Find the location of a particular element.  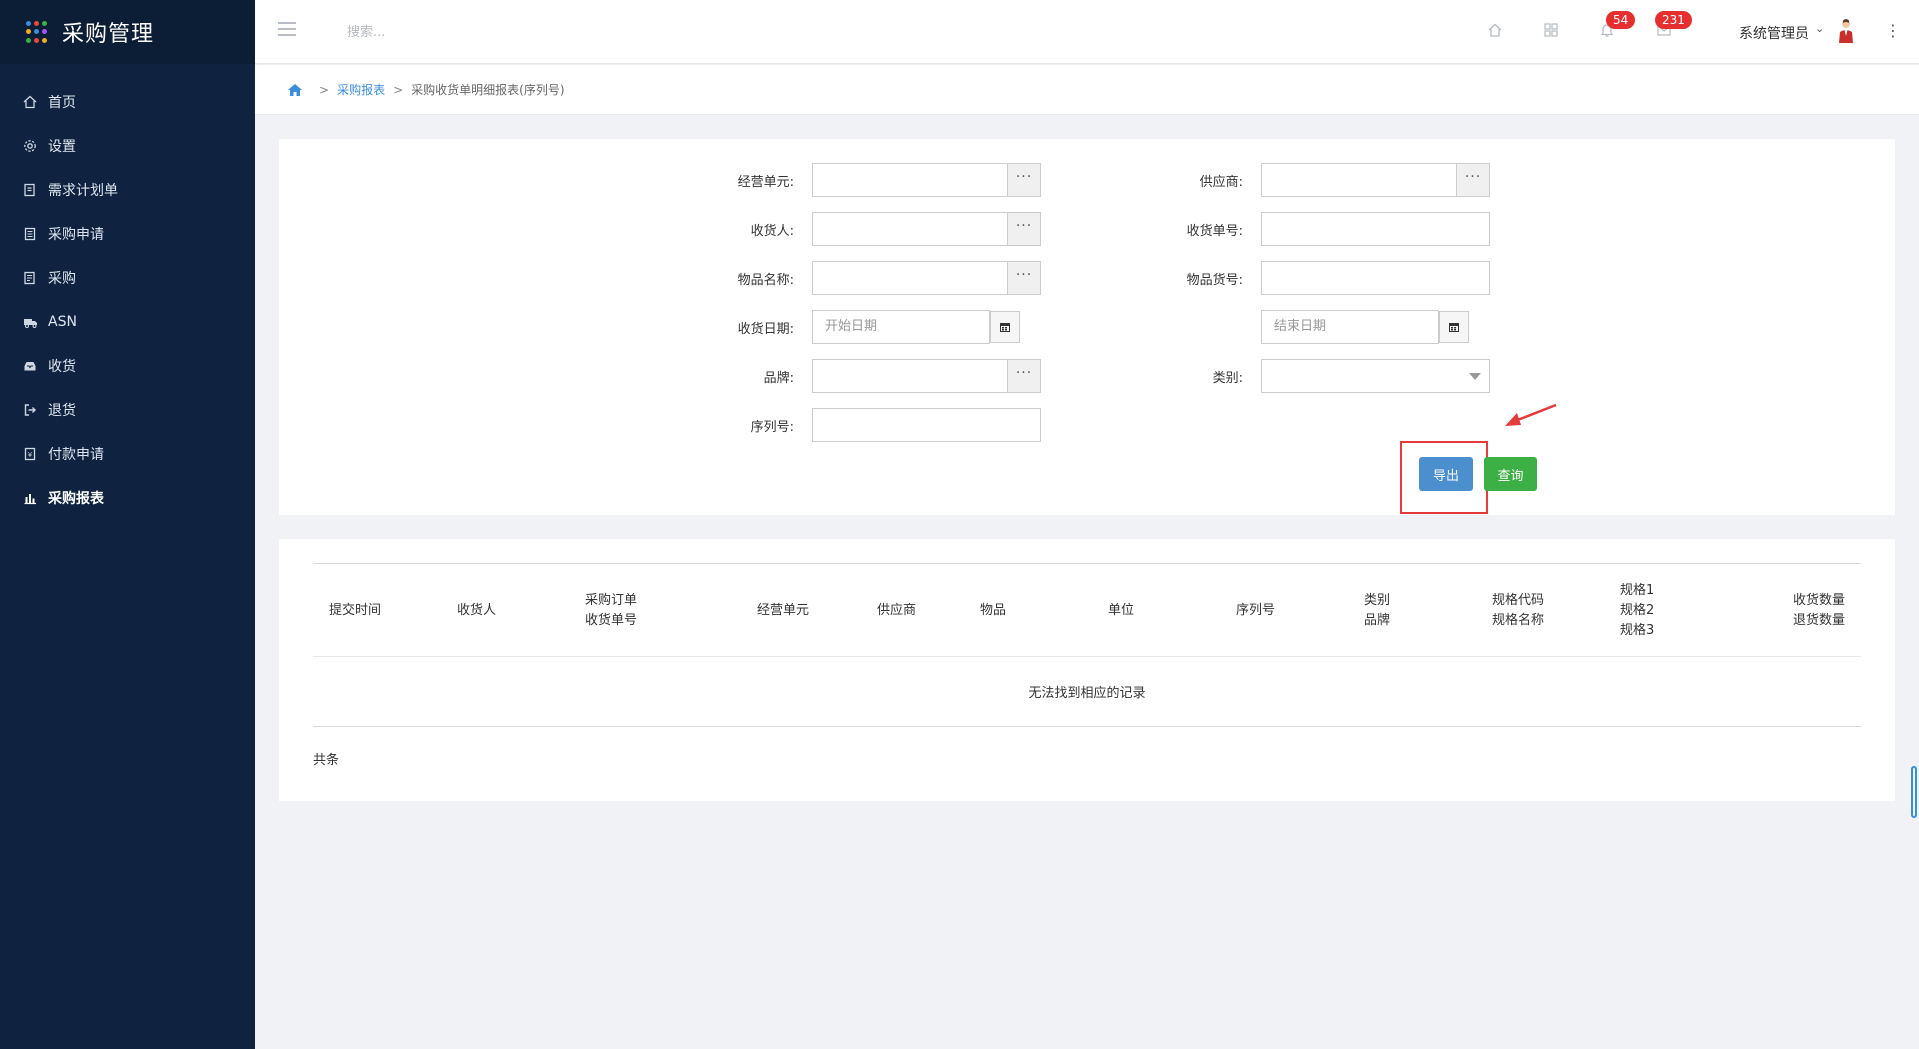

scrollbar-thumb is located at coordinates (1914, 792).